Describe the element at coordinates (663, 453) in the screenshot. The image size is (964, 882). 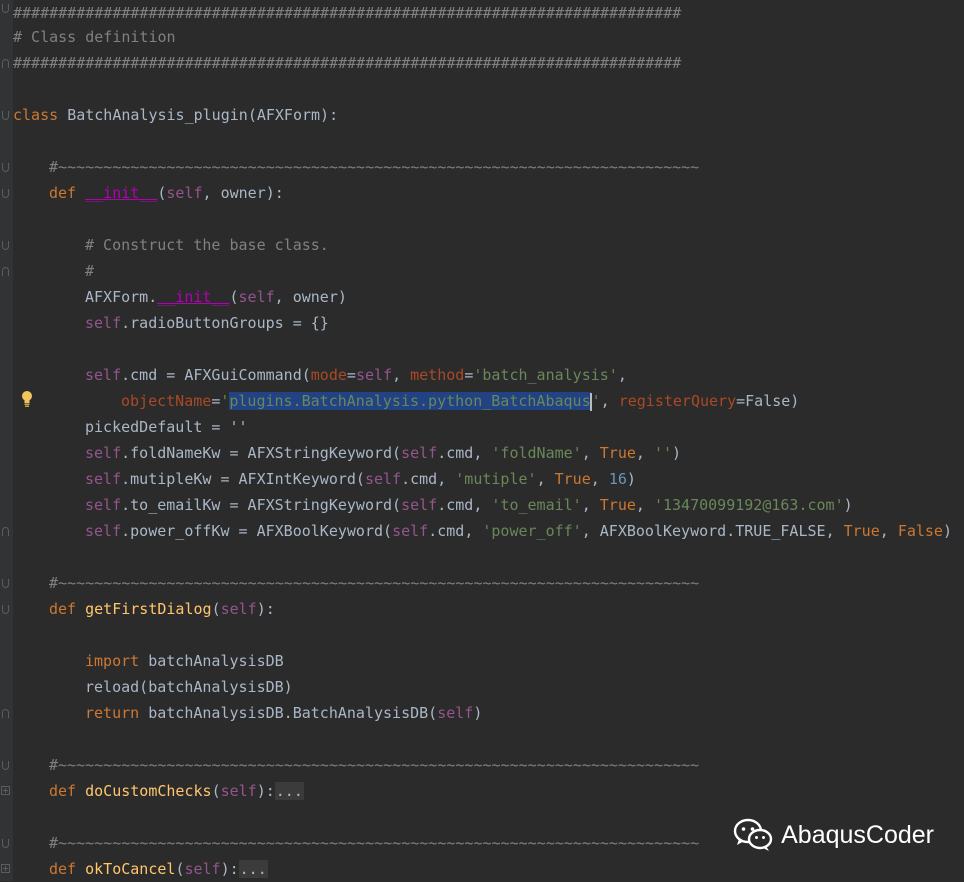
I see `string-literal: ''` at that location.